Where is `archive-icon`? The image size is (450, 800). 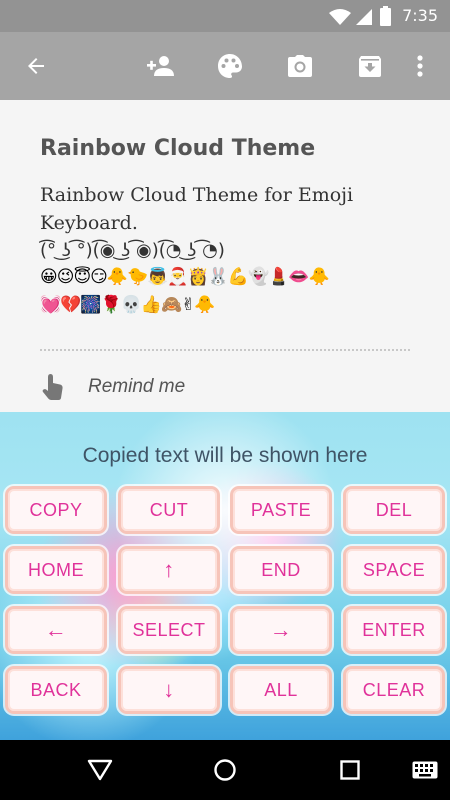
archive-icon is located at coordinates (370, 66).